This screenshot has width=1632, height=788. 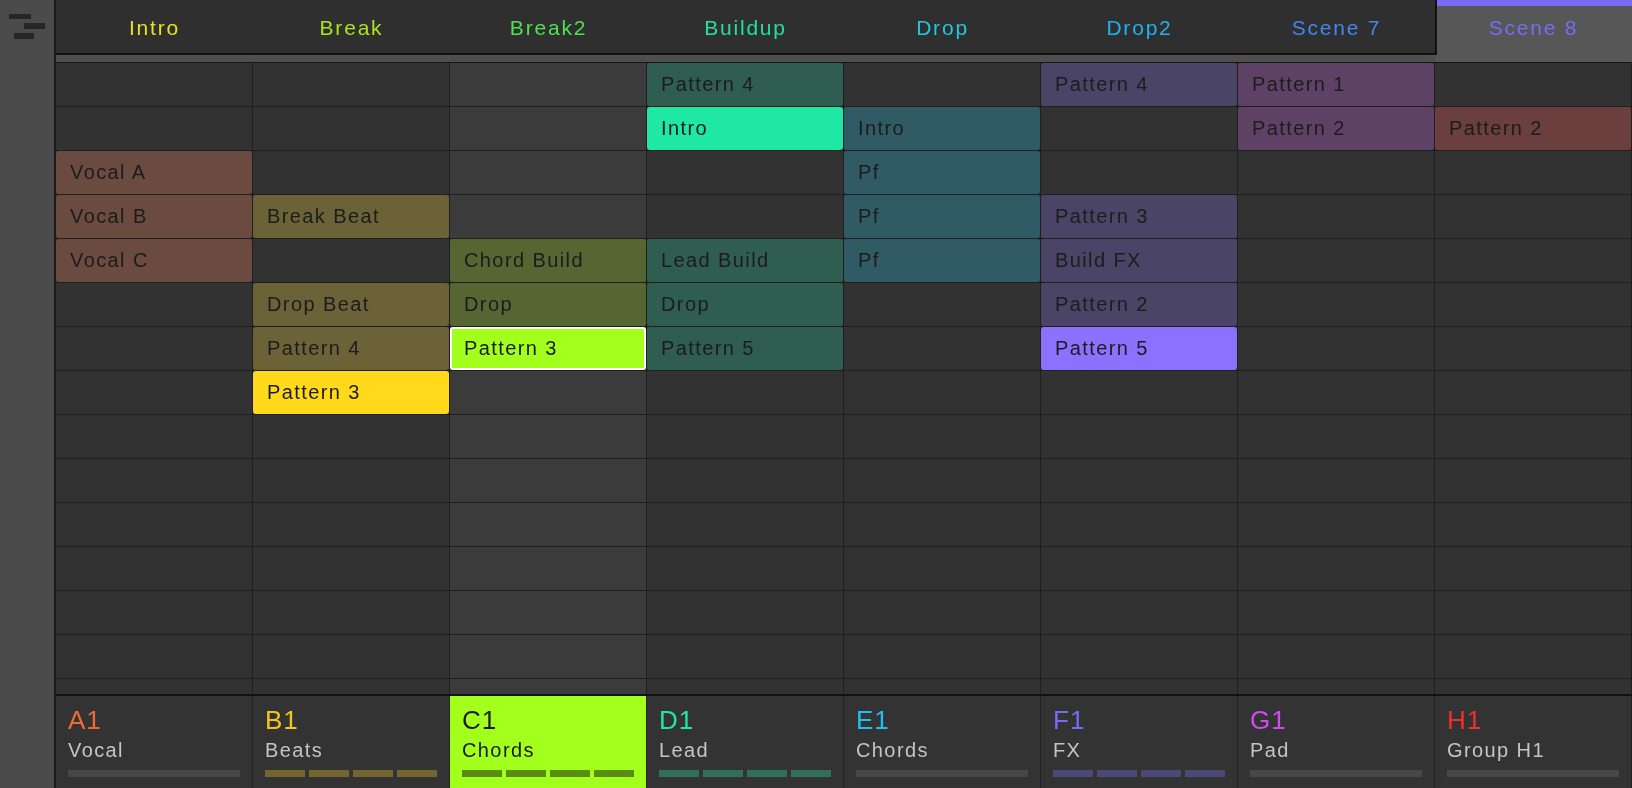 What do you see at coordinates (548, 260) in the screenshot?
I see `pattern-clip: Chord Build` at bounding box center [548, 260].